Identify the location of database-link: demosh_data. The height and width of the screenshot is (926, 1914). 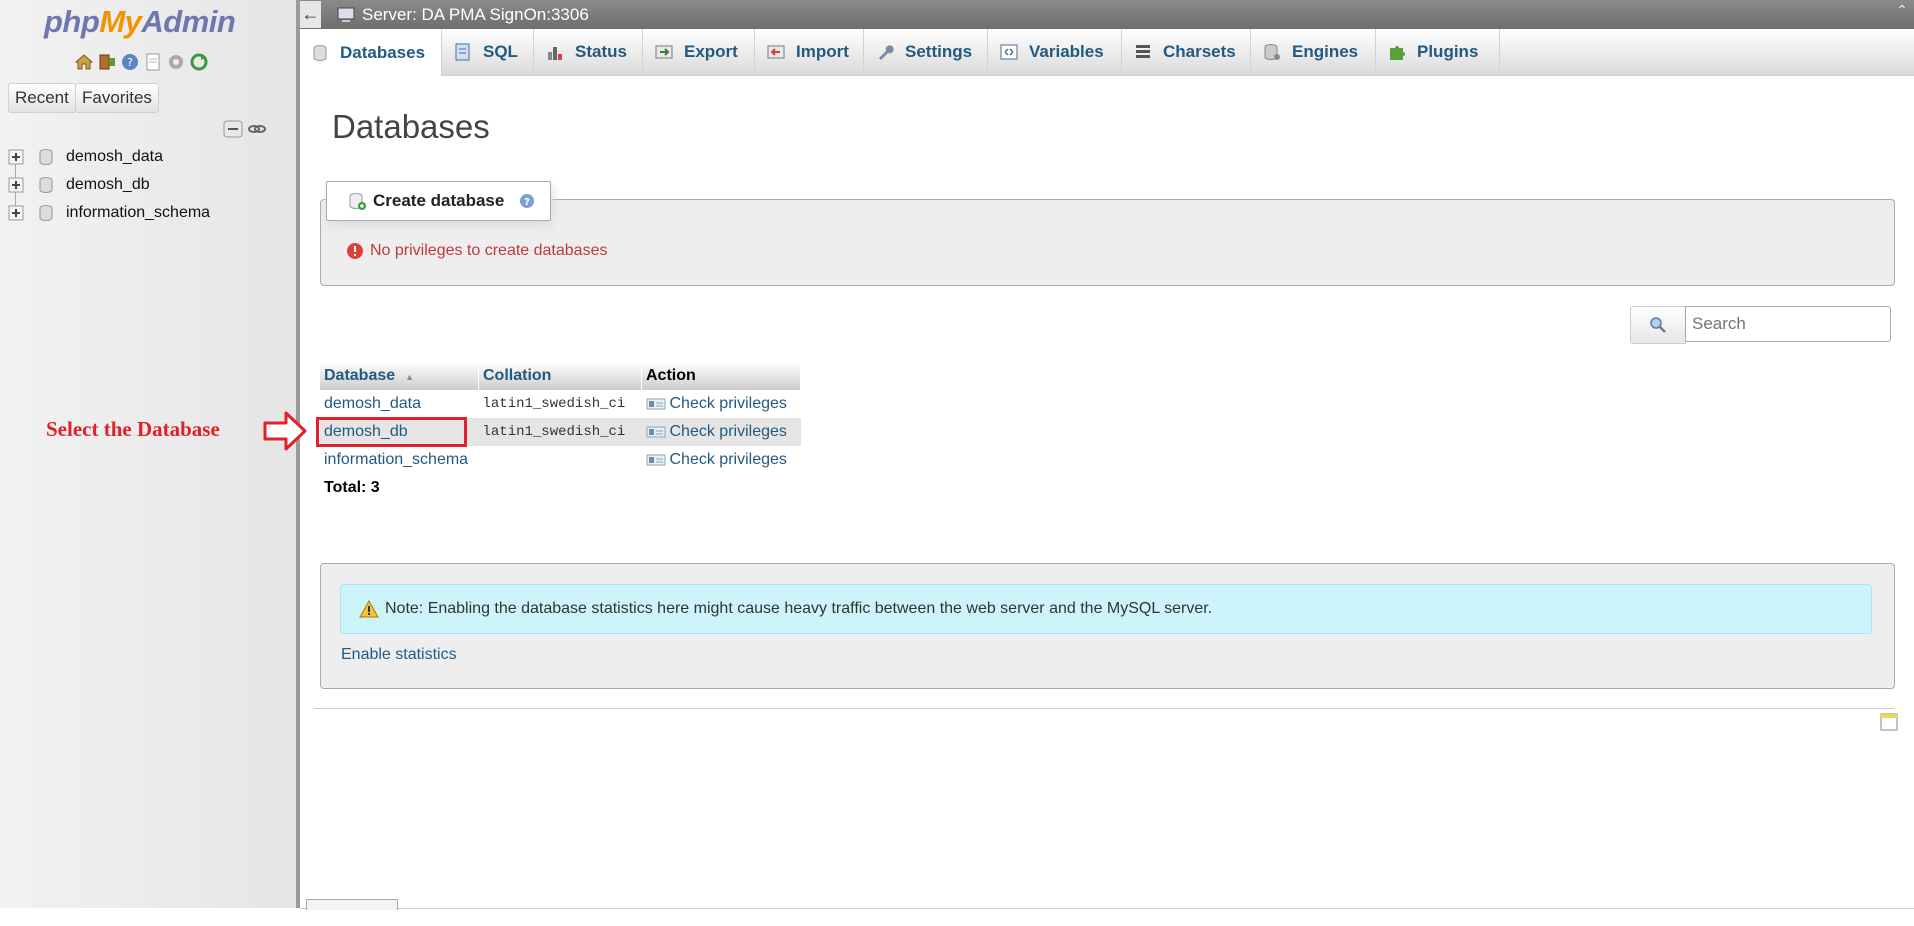
(372, 403).